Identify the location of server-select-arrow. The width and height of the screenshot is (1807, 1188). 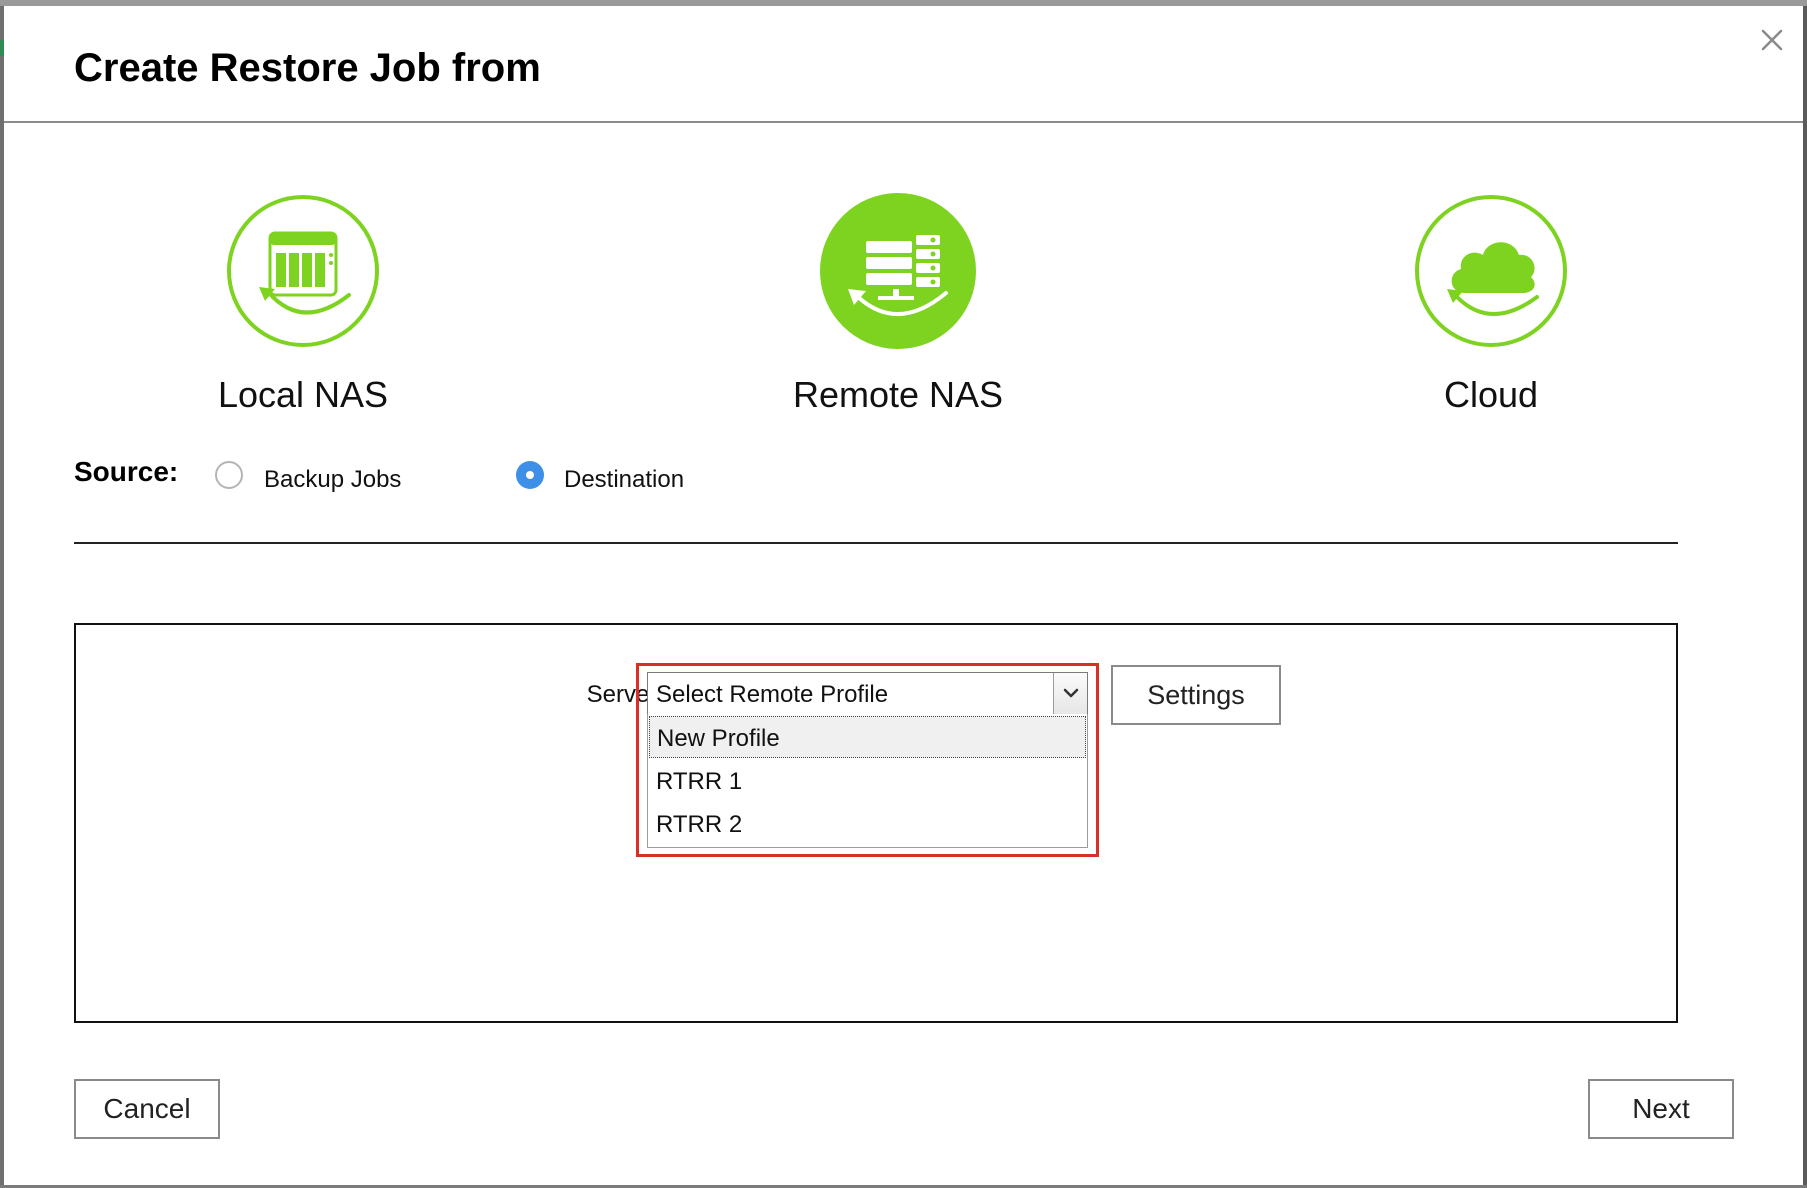
(1070, 693).